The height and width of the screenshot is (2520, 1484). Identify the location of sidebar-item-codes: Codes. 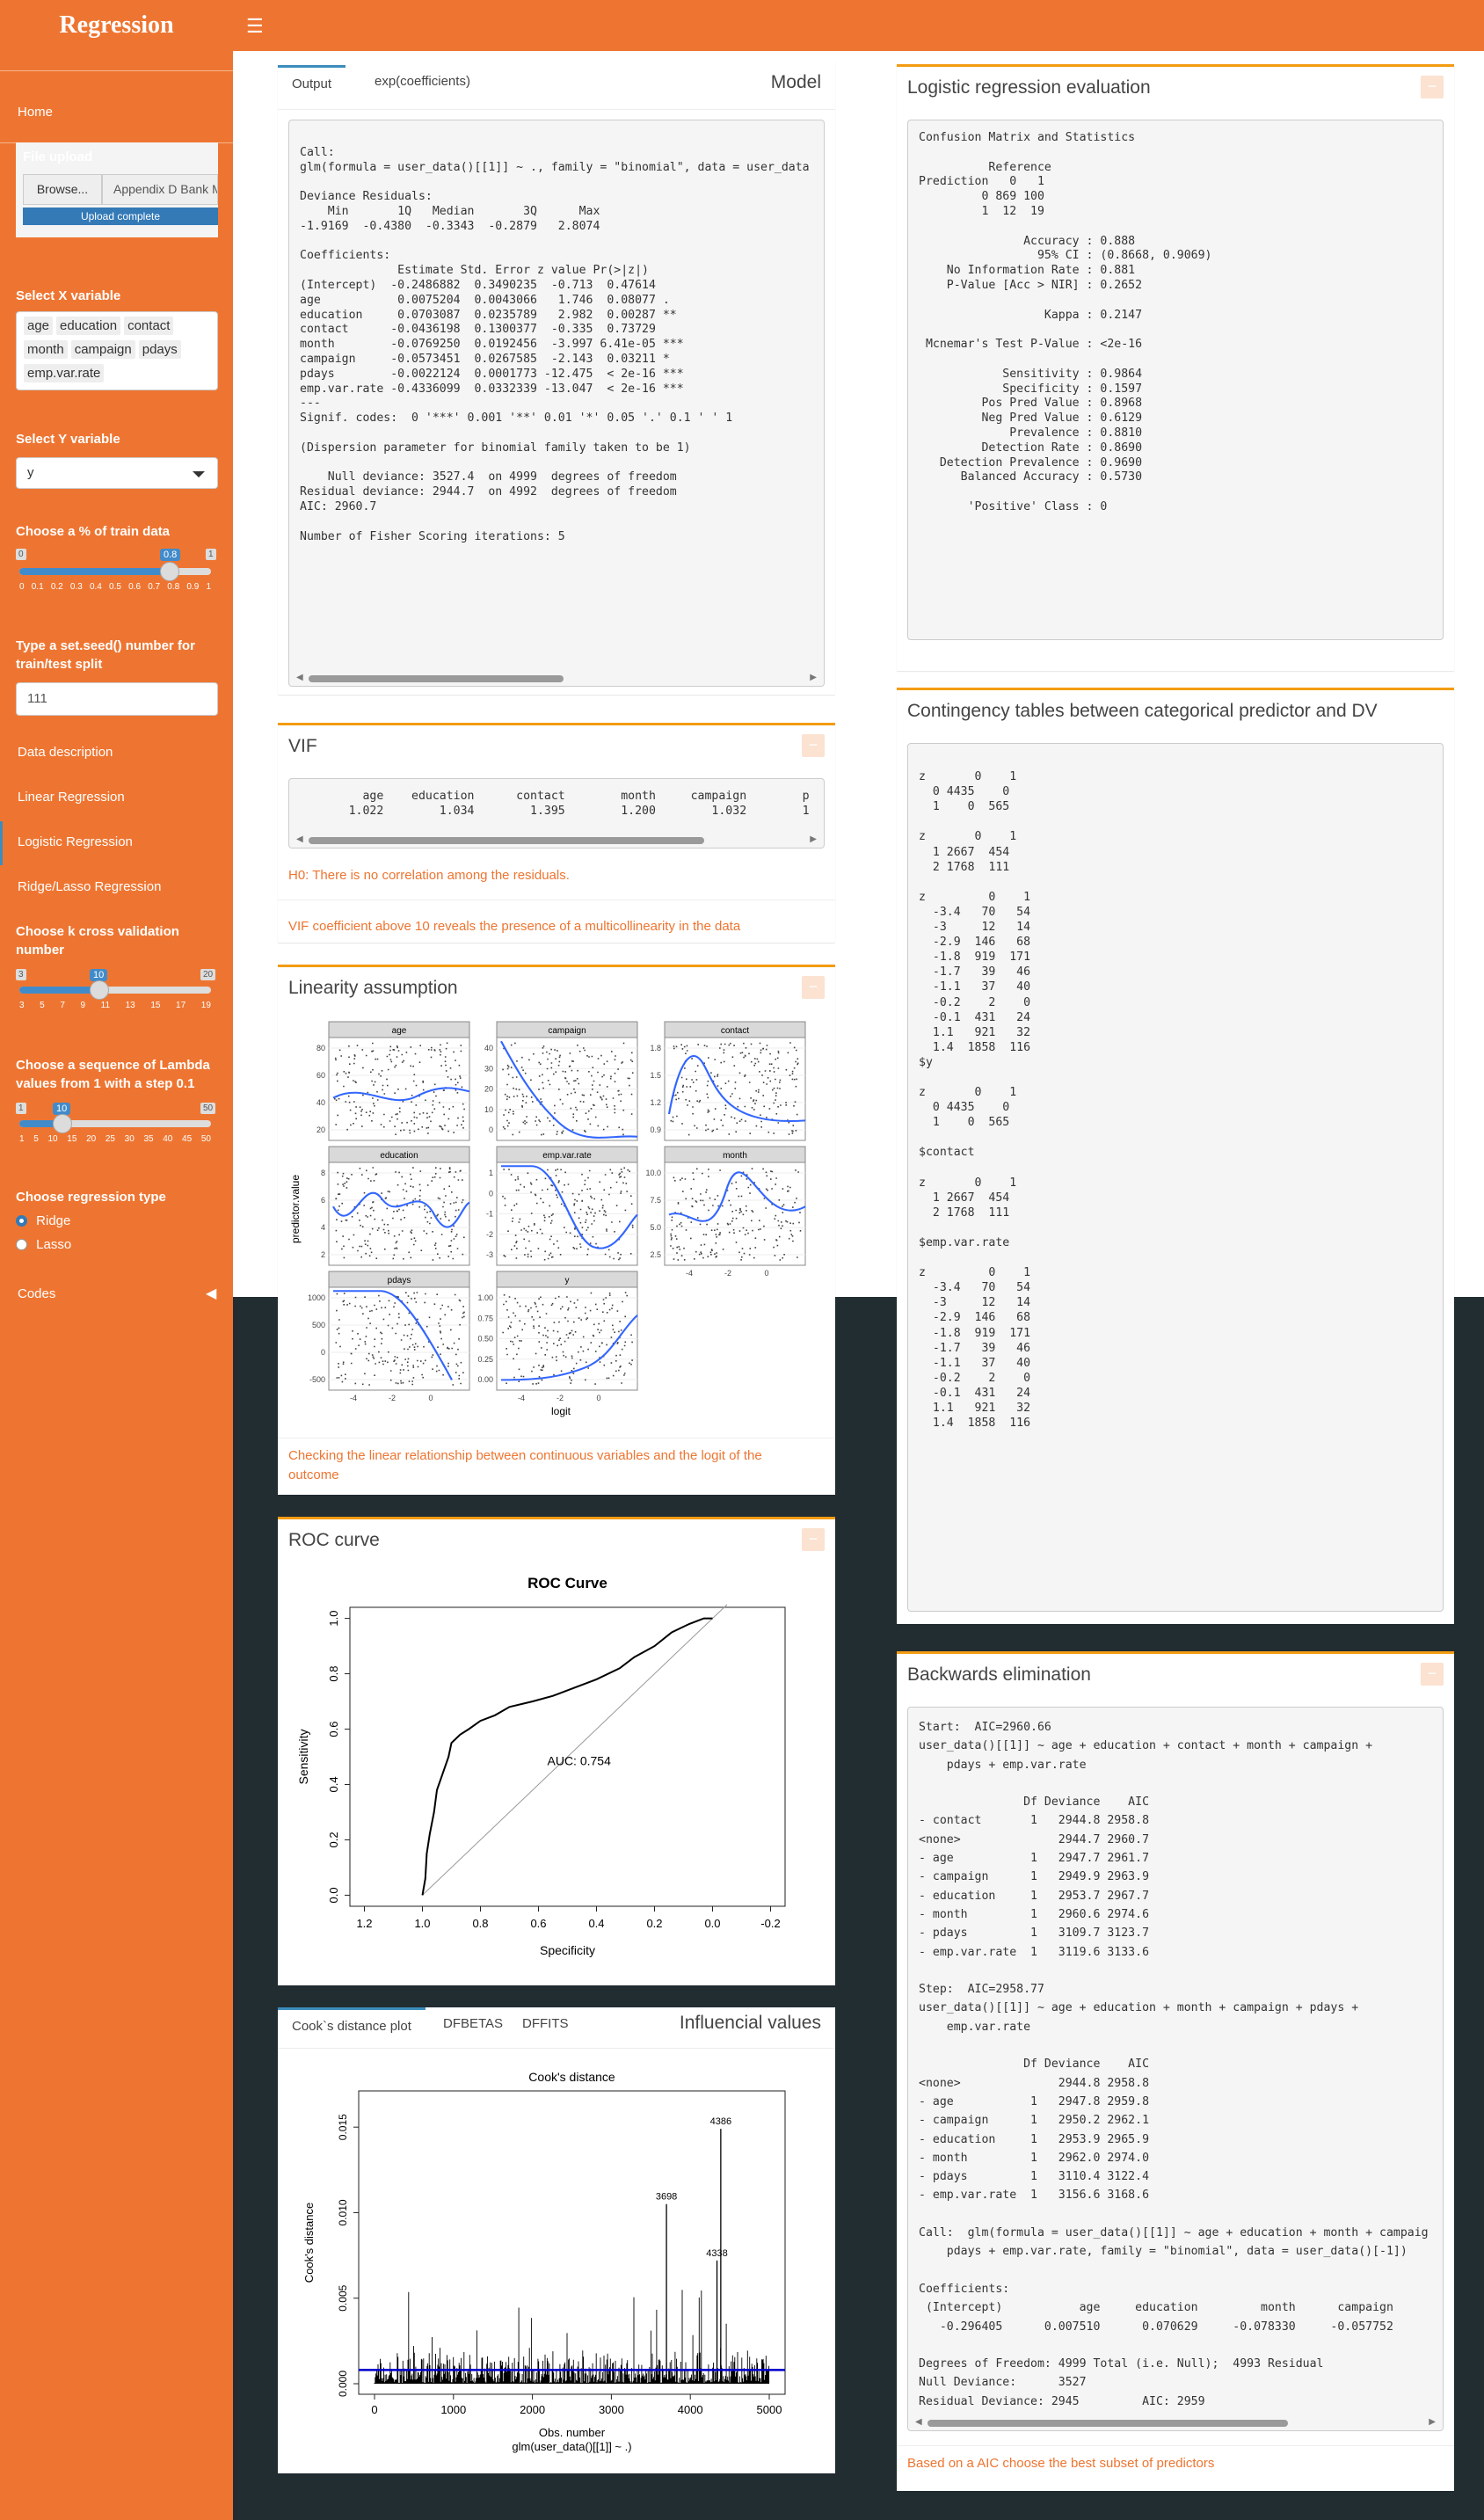
(36, 1293).